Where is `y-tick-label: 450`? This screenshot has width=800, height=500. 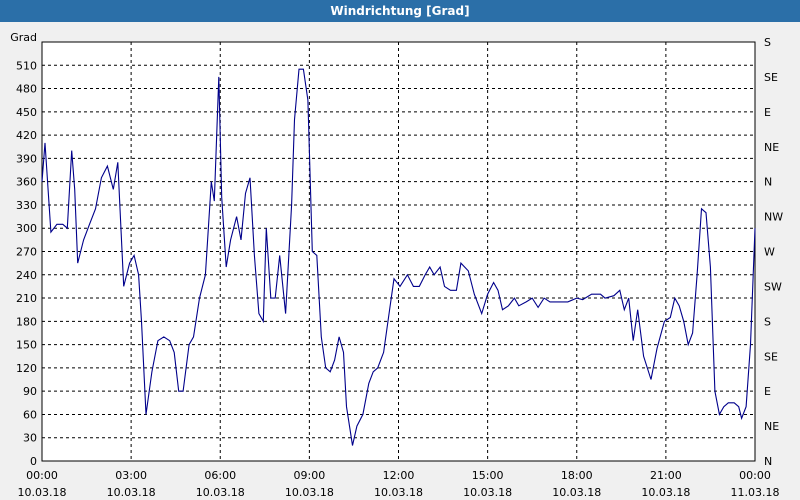 y-tick-label: 450 is located at coordinates (26, 112).